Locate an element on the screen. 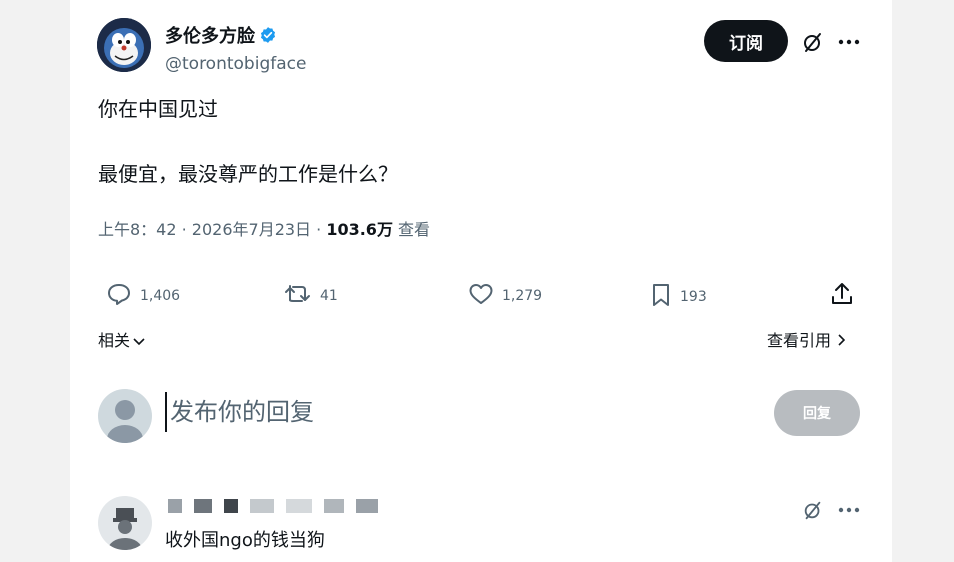  post-text-line-1: 你在中国见过 is located at coordinates (158, 109).